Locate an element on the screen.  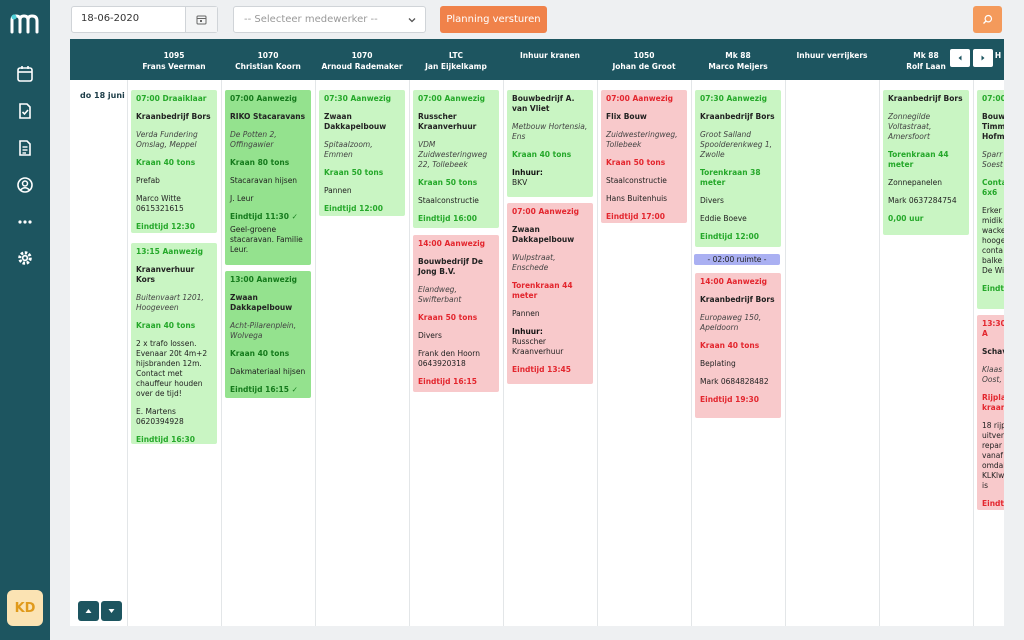
sidebar: KD is located at coordinates (25, 320).